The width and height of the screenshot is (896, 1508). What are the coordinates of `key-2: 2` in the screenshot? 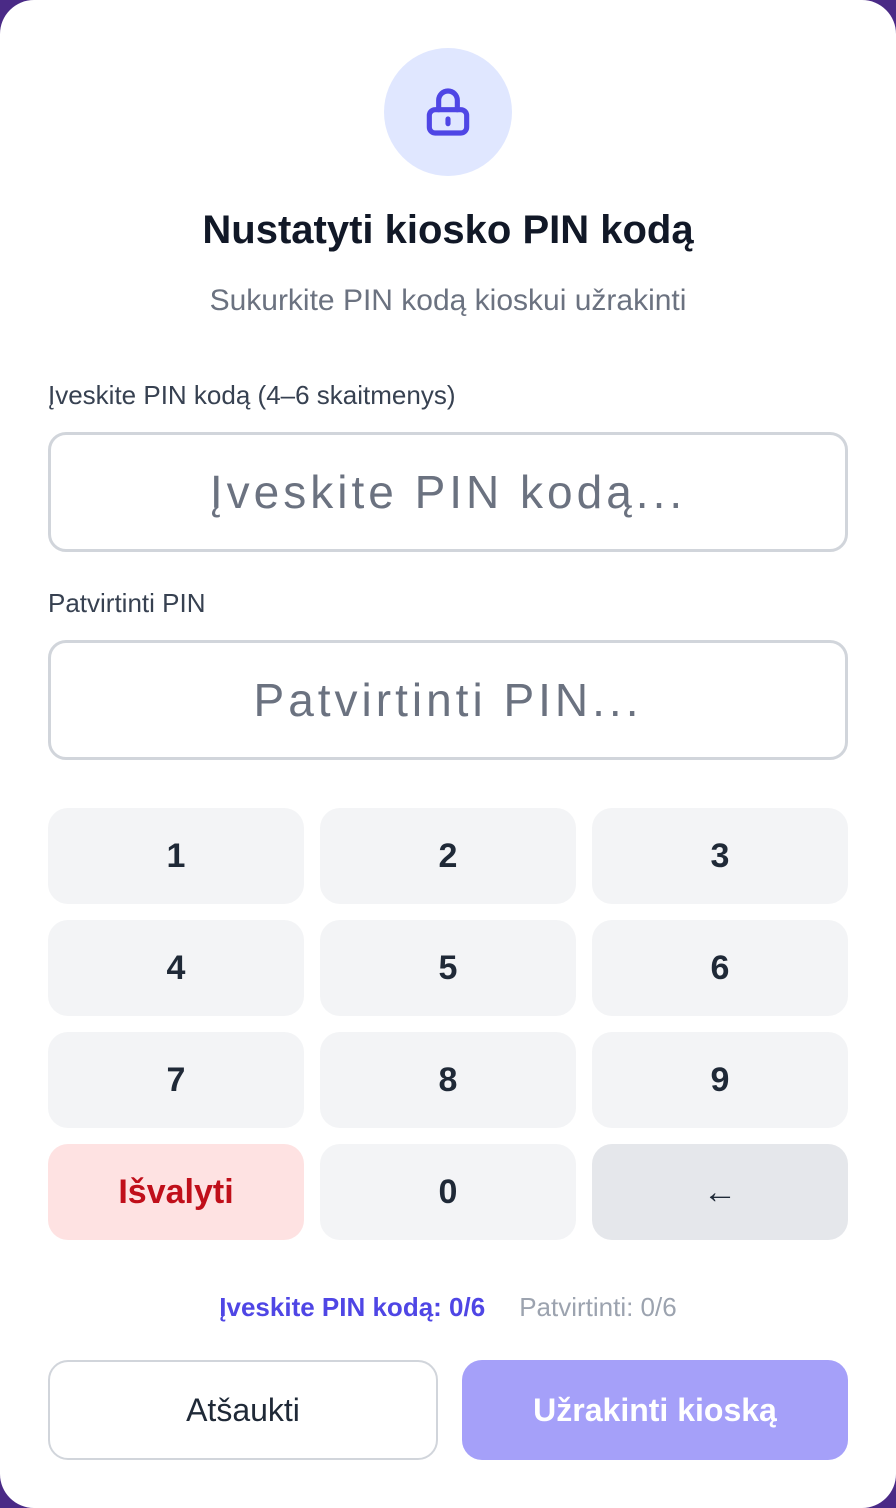 It's located at (448, 856).